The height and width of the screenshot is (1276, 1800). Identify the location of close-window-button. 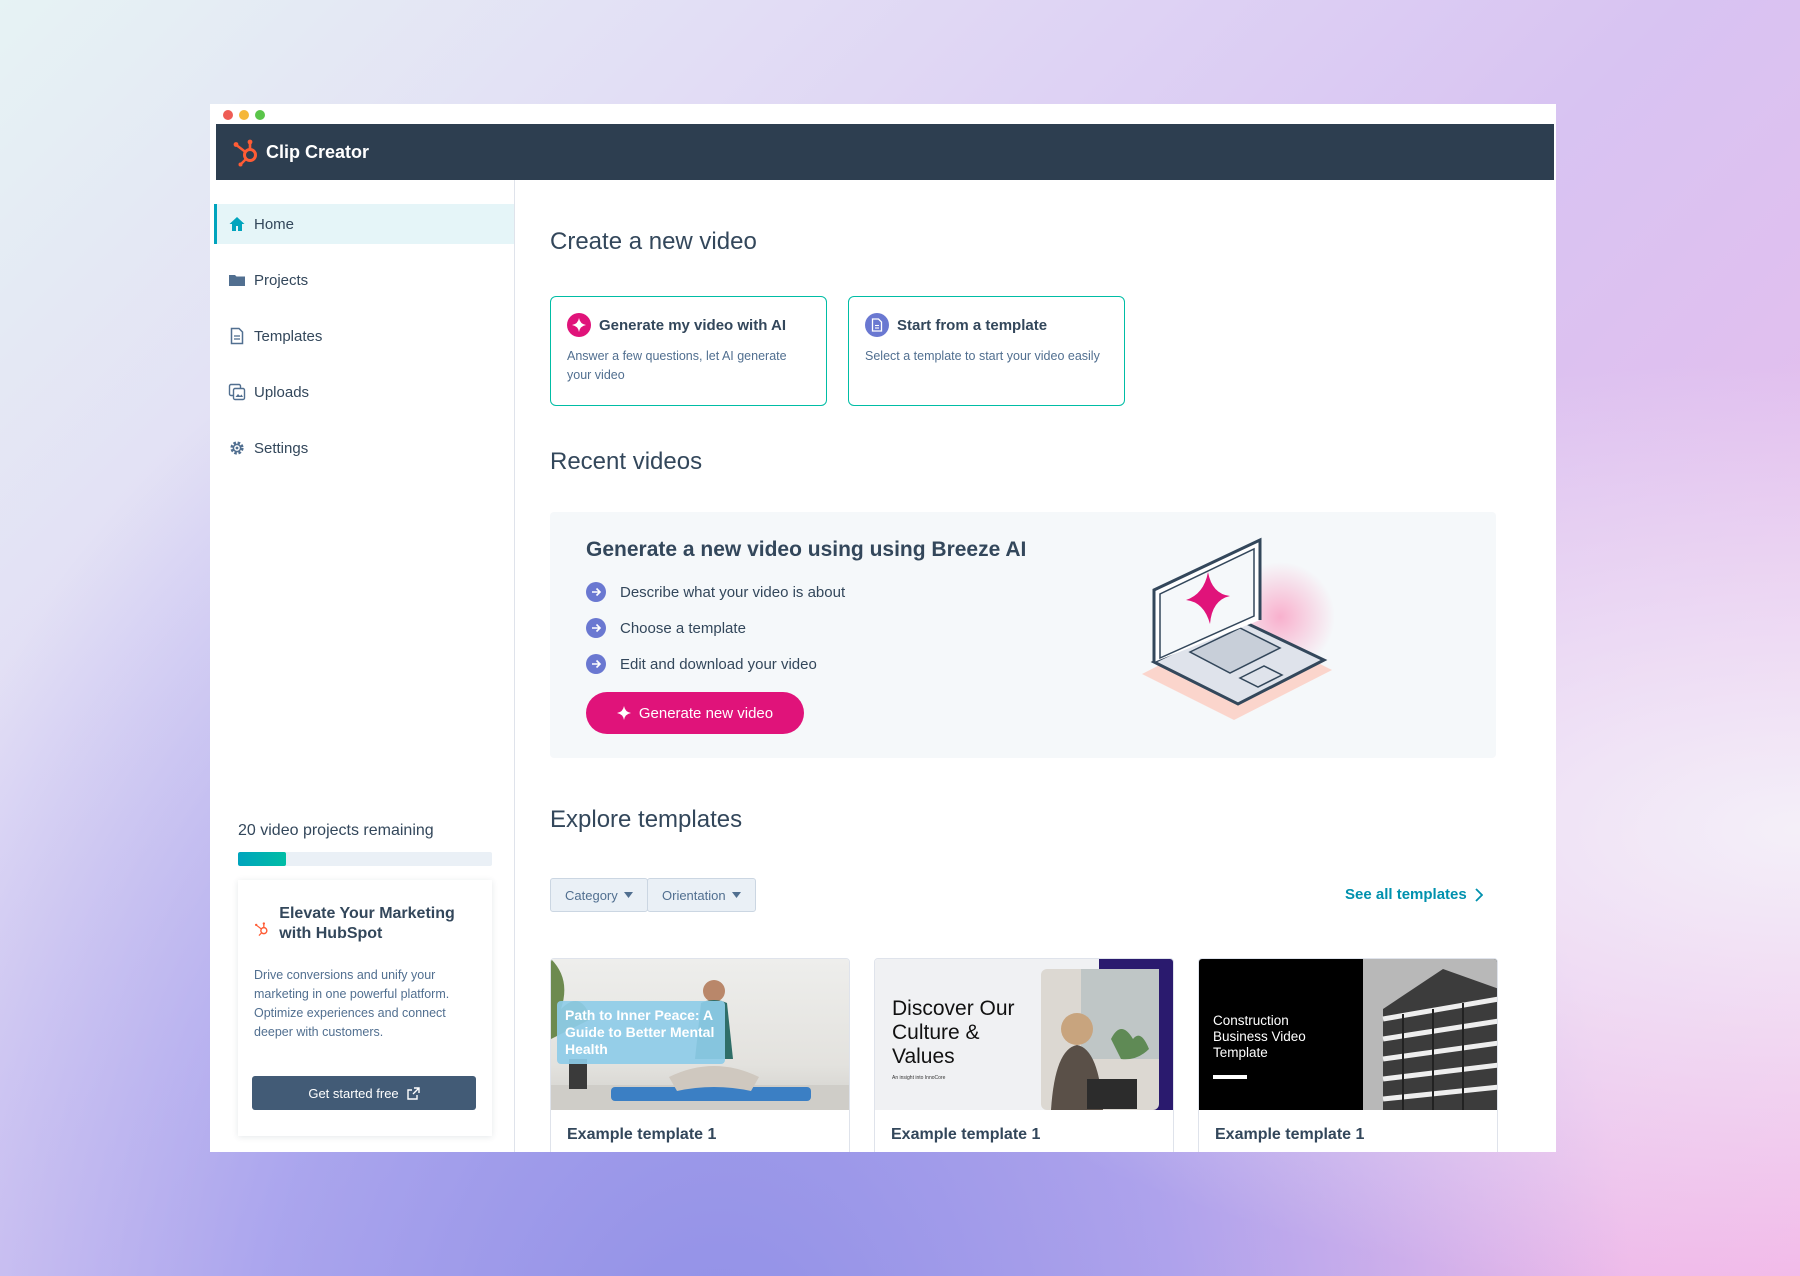
(228, 115).